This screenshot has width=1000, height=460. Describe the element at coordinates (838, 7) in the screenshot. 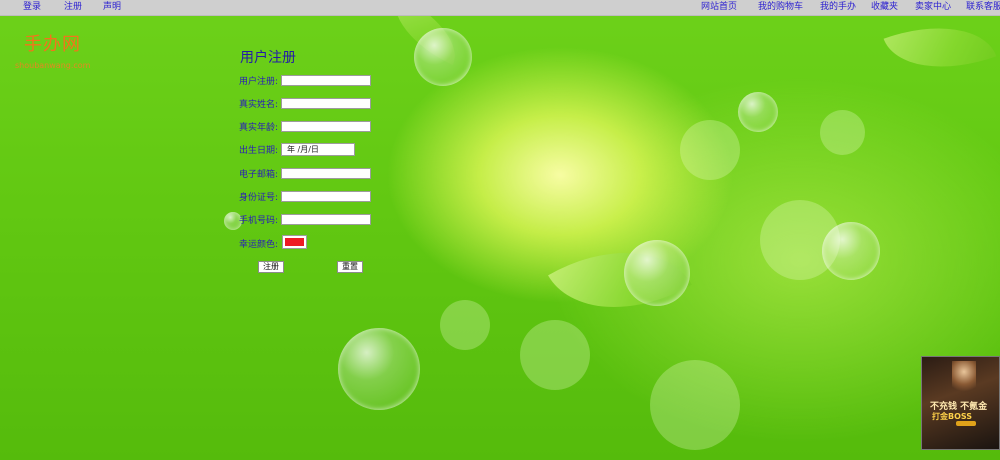

I see `nav-my-figures-link: 我的手办` at that location.